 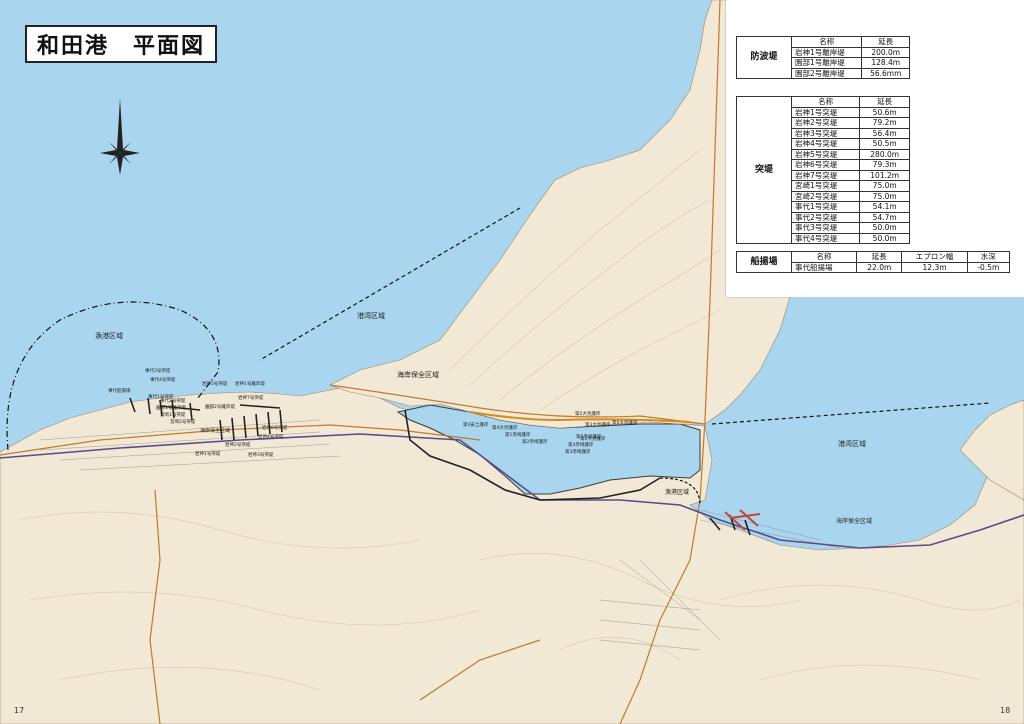 I want to click on slipway-depth: -0.5m, so click(x=988, y=267).